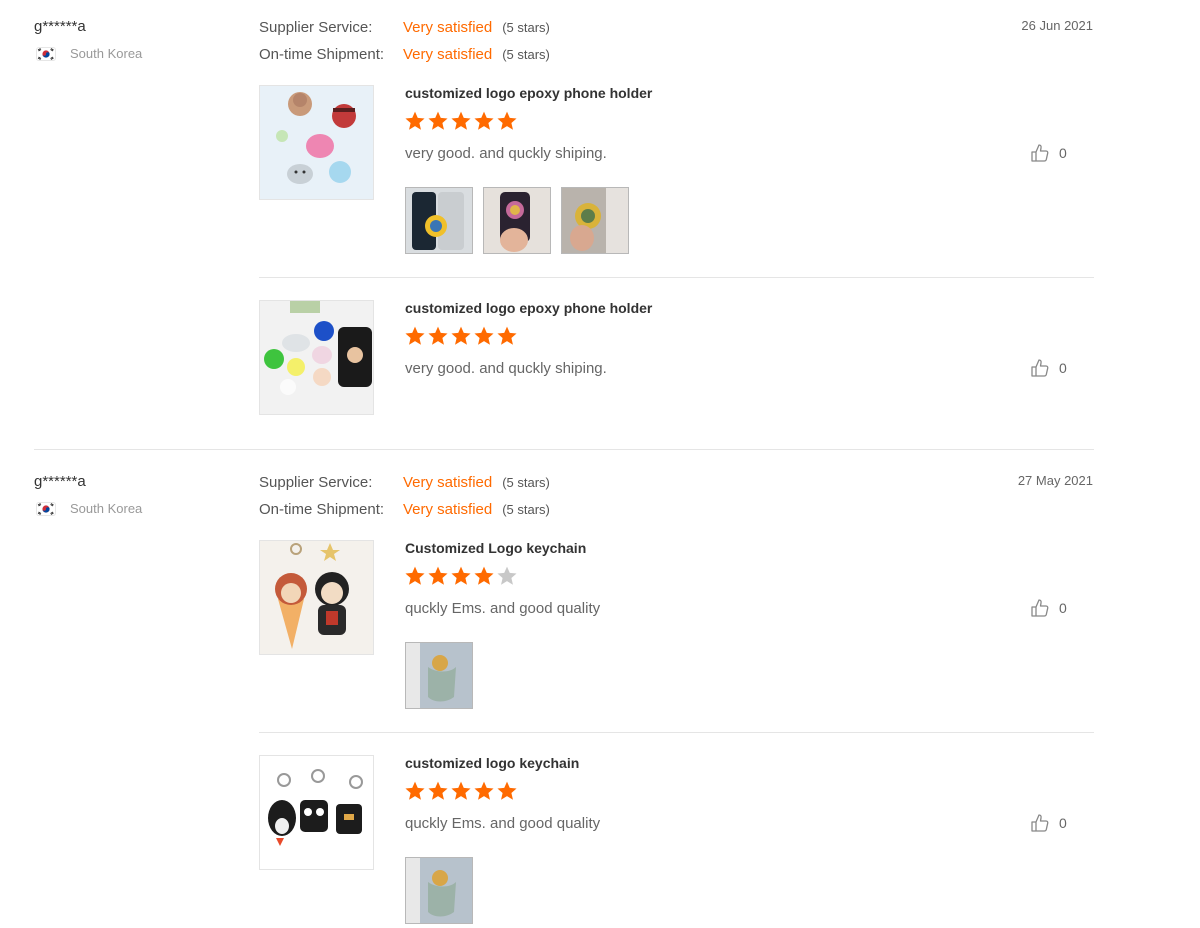 Image resolution: width=1200 pixels, height=928 pixels. Describe the element at coordinates (507, 575) in the screenshot. I see `star-empty-icon` at that location.